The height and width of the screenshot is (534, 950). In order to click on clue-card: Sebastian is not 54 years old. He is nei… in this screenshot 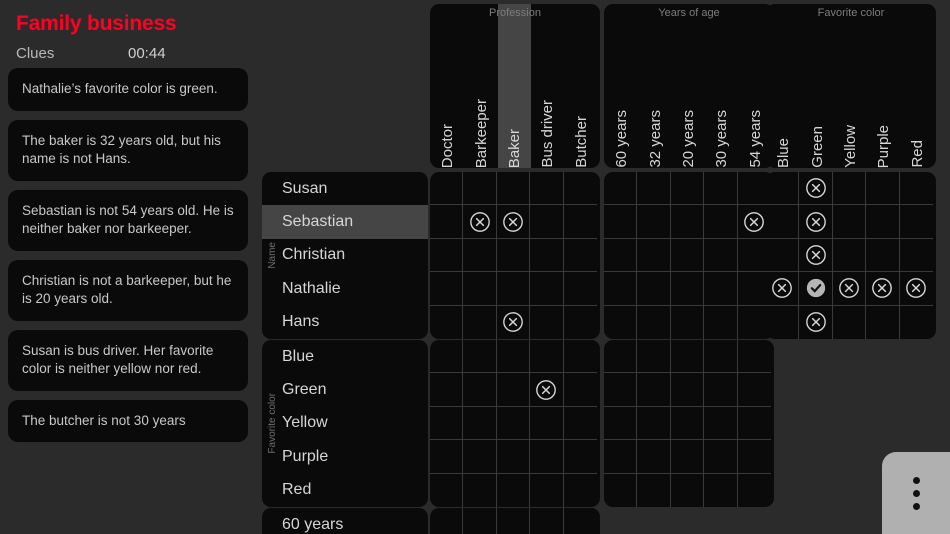, I will do `click(128, 220)`.